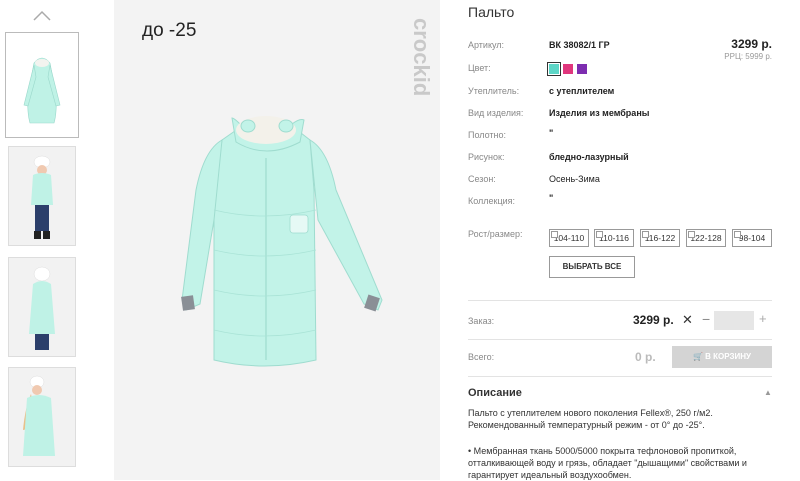 The width and height of the screenshot is (800, 481). What do you see at coordinates (752, 238) in the screenshot?
I see `size-option-98-104: 98-104` at bounding box center [752, 238].